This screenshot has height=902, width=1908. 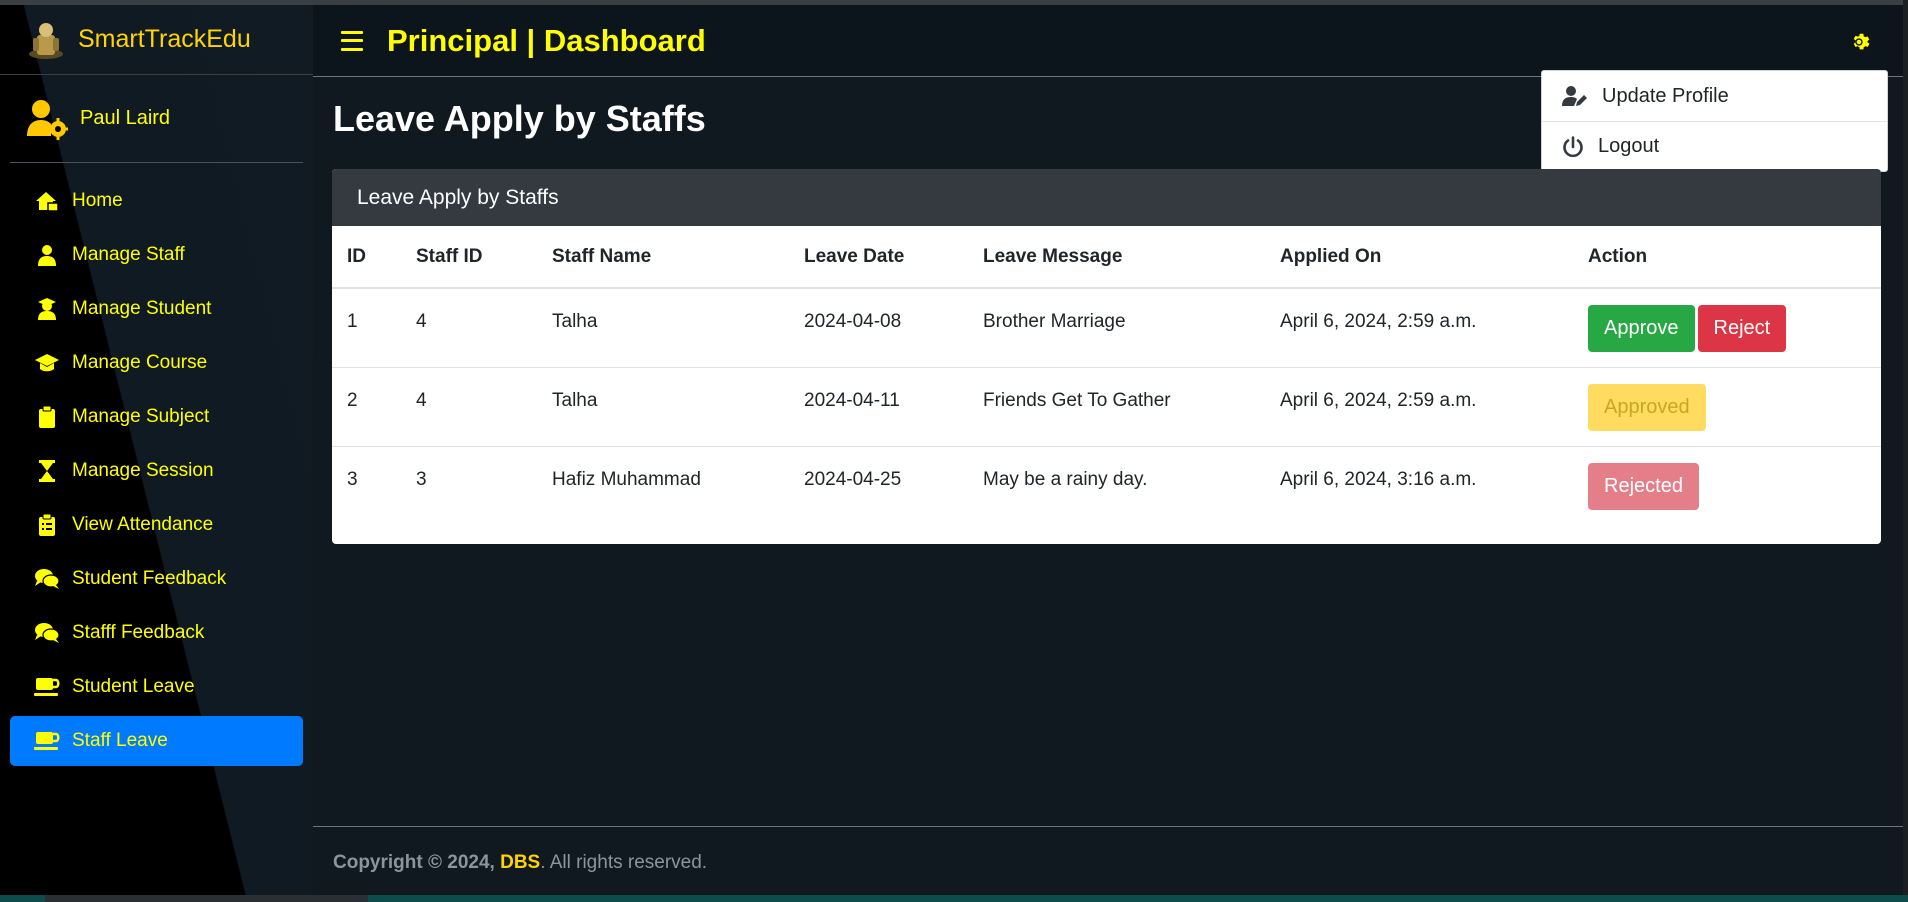 What do you see at coordinates (1643, 486) in the screenshot?
I see `rejected-status-button: Rejected` at bounding box center [1643, 486].